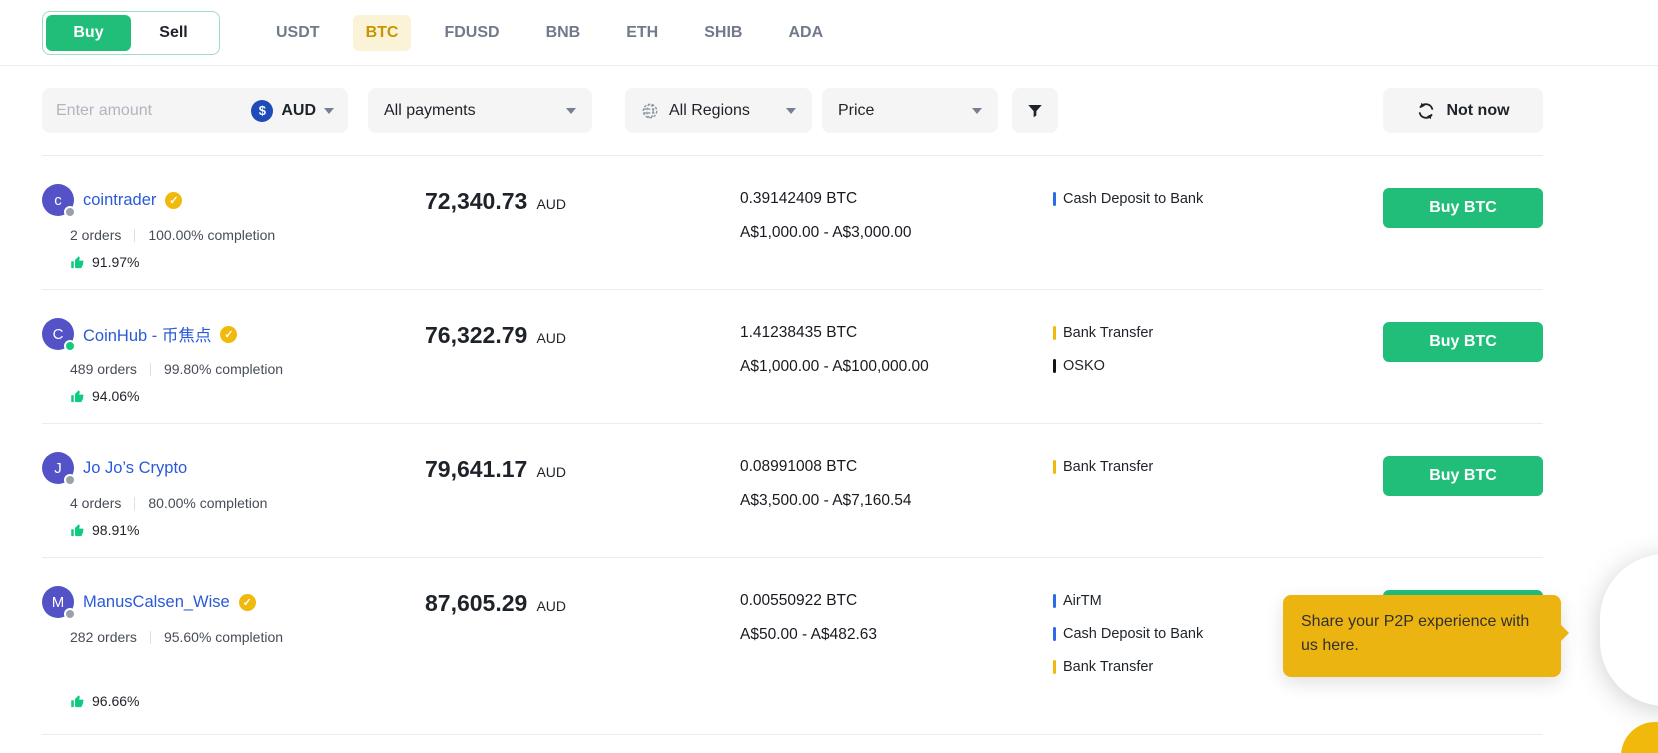 Image resolution: width=1658 pixels, height=753 pixels. I want to click on offer-price: 76,322.79, so click(476, 335).